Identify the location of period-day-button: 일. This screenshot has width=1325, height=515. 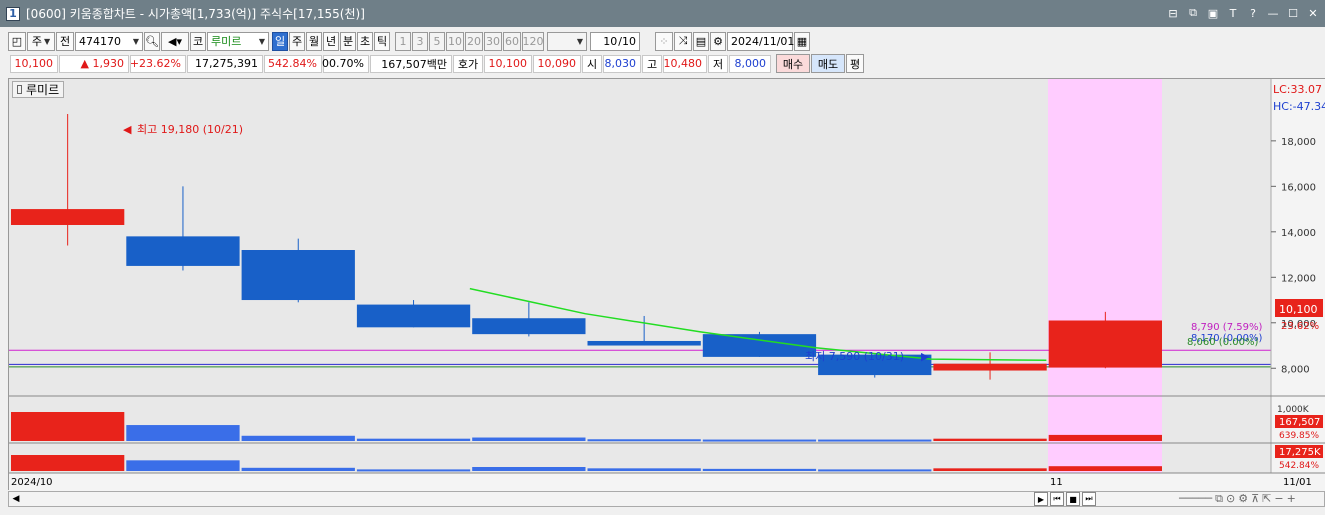
(280, 41).